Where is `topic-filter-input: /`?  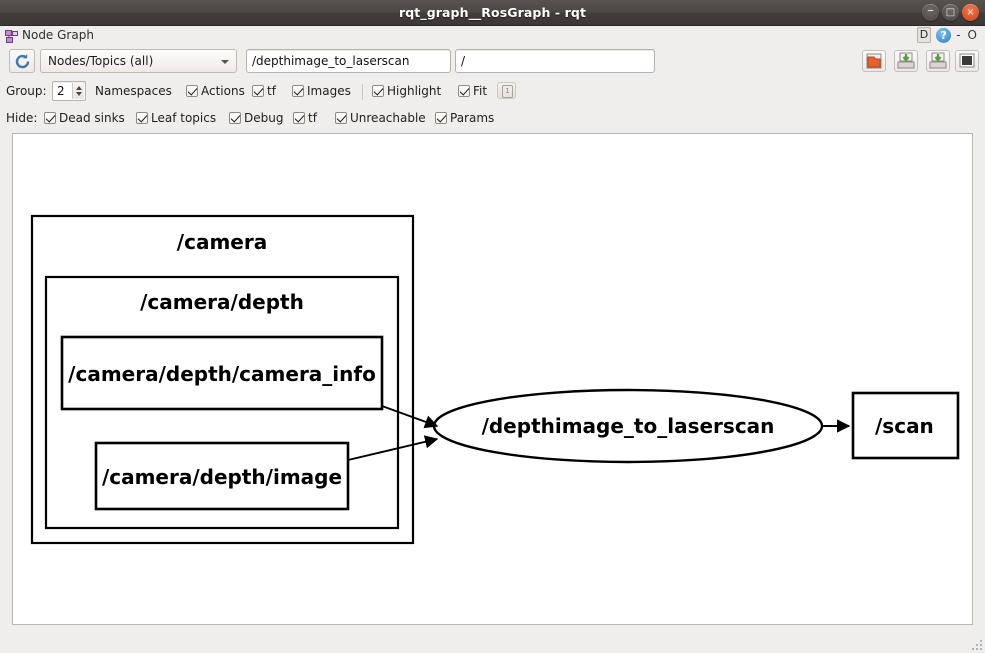
topic-filter-input: / is located at coordinates (555, 61).